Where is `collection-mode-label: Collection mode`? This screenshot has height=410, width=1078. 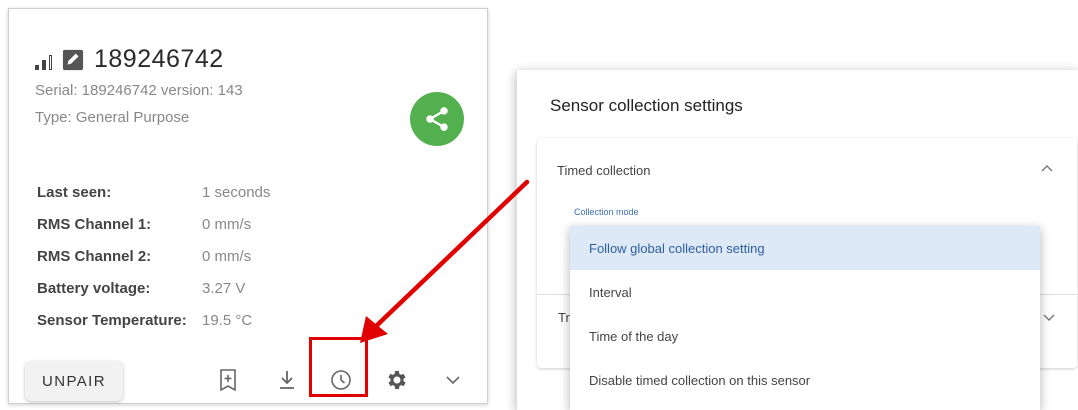 collection-mode-label: Collection mode is located at coordinates (606, 212).